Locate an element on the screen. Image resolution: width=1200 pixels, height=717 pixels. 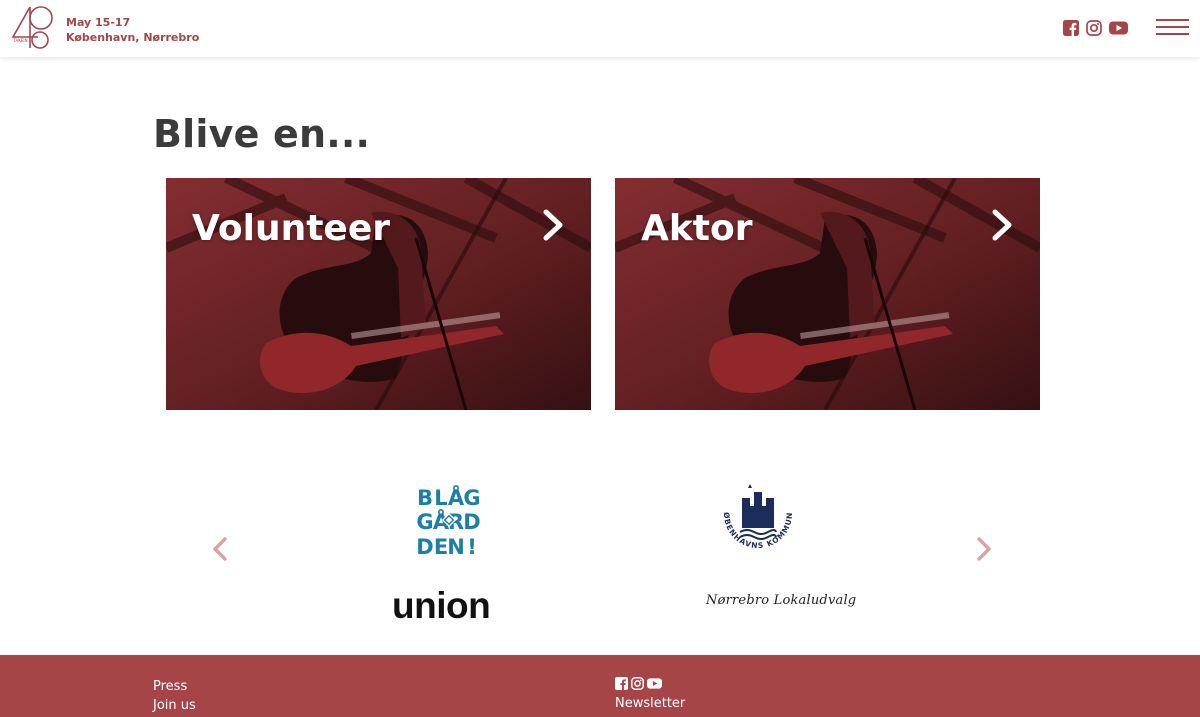
aktor-card-title: Aktor is located at coordinates (697, 228).